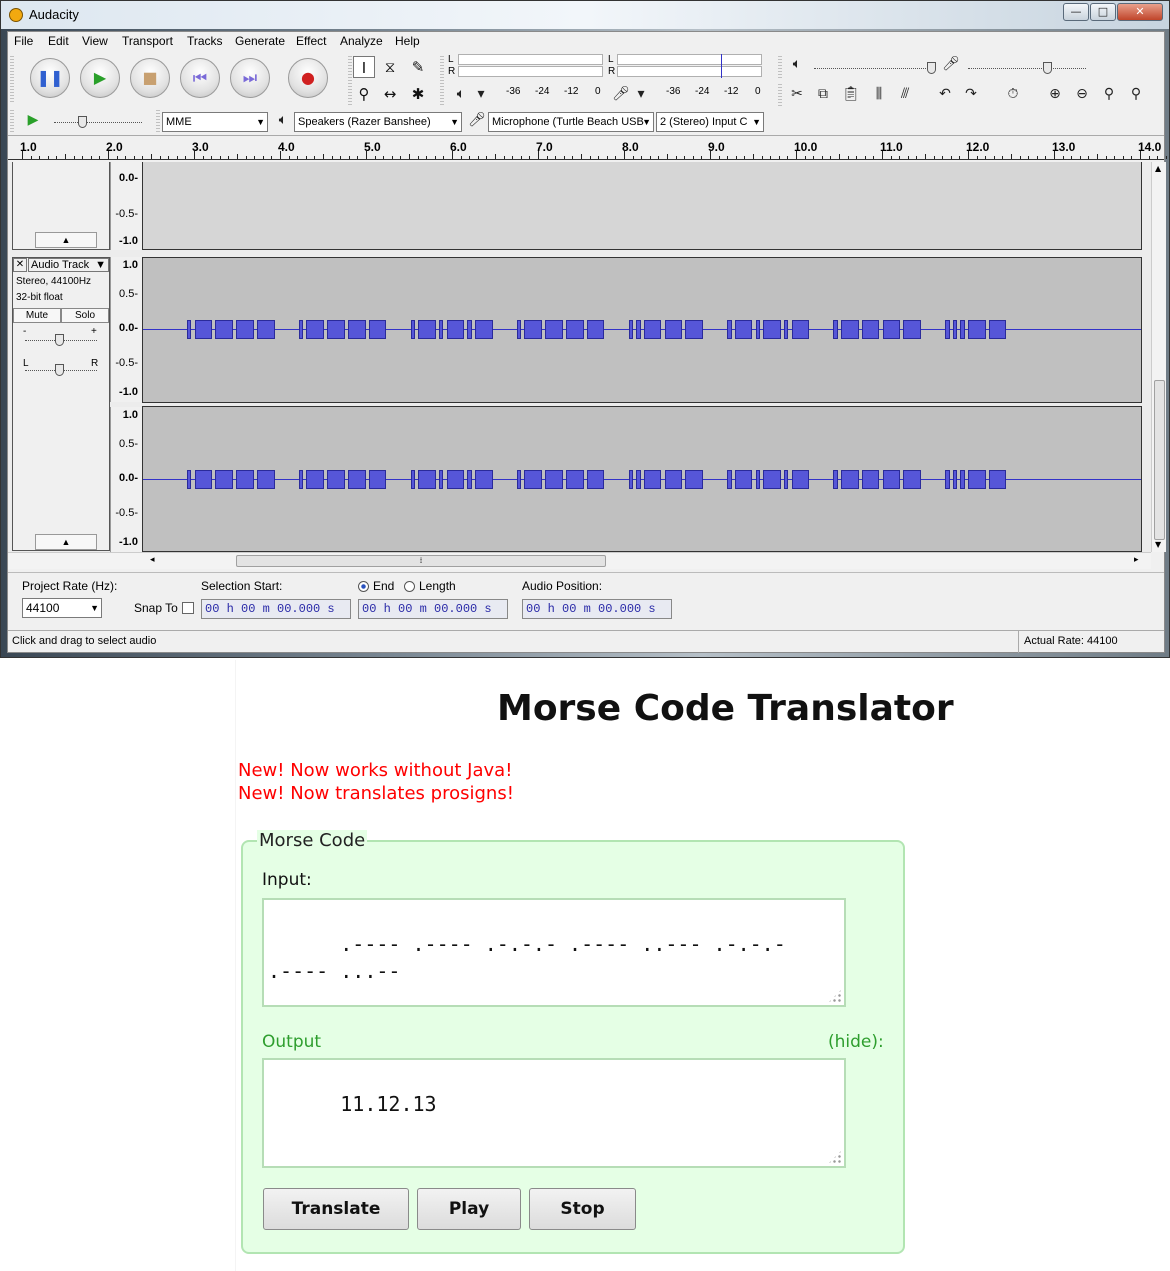 Image resolution: width=1170 pixels, height=1271 pixels. I want to click on selection-start-time: 00 h 00 m 00.000 s, so click(276, 609).